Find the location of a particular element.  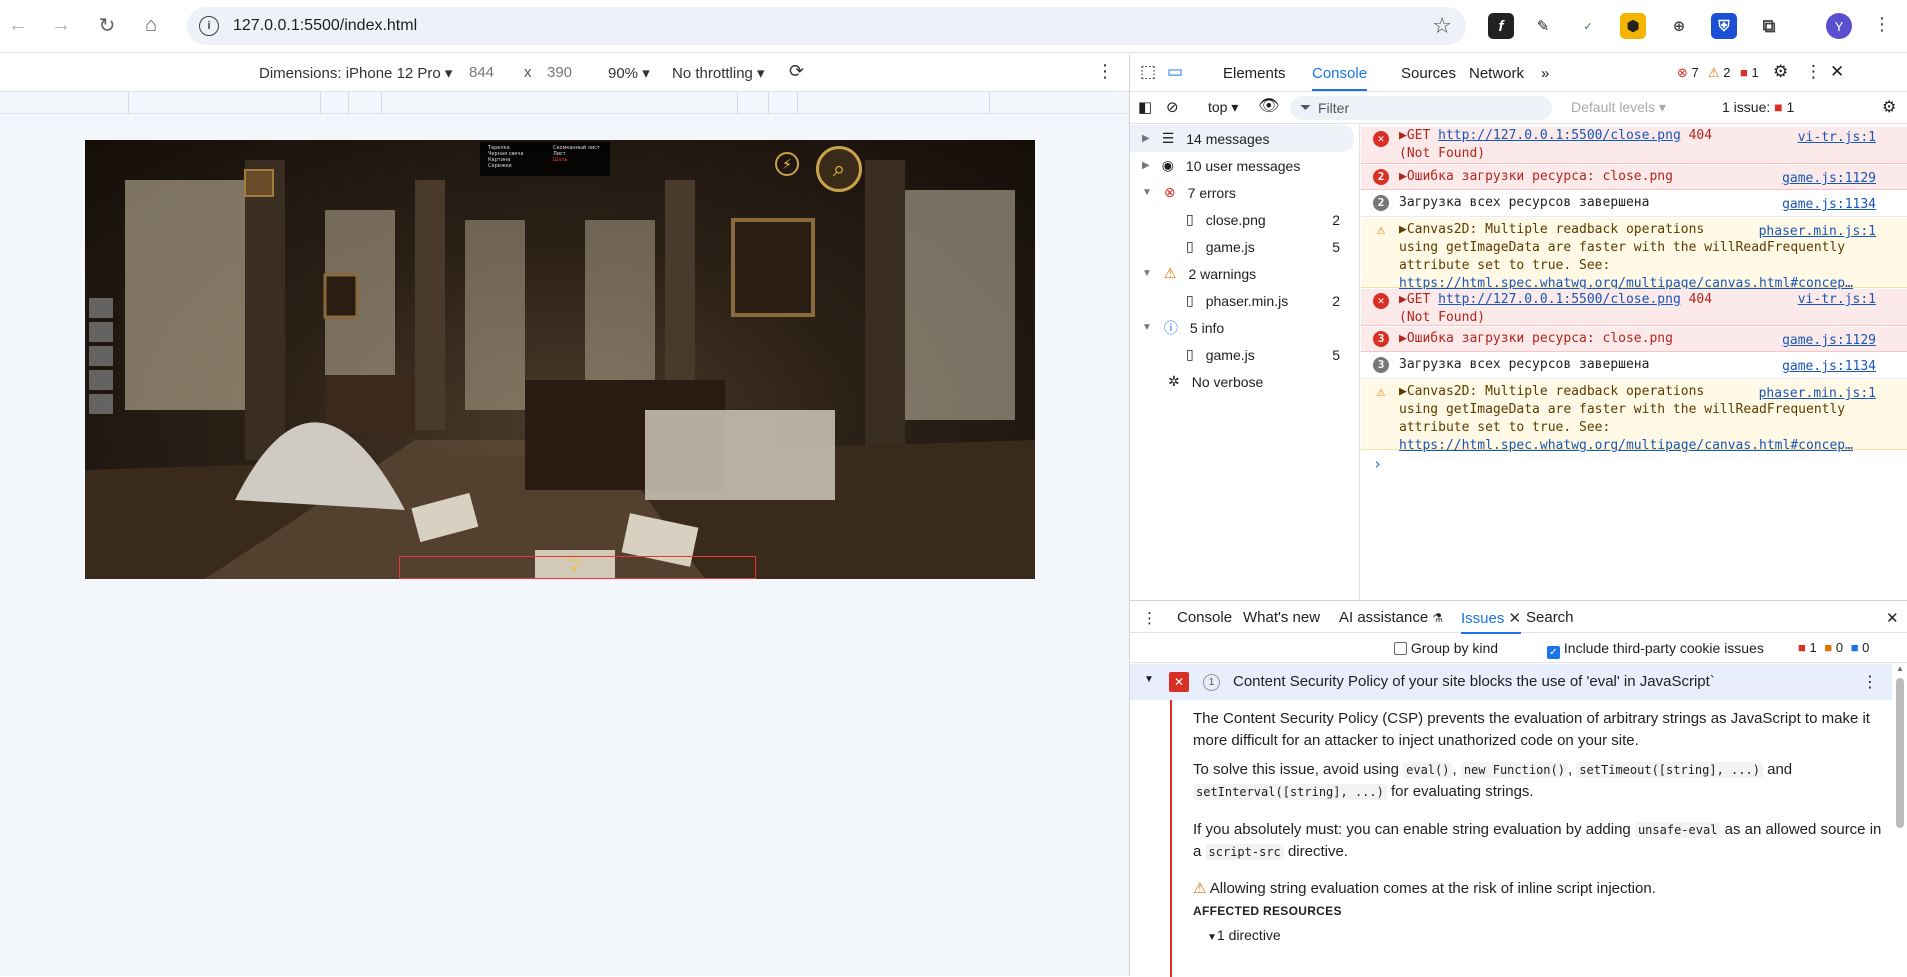

avatar: Y is located at coordinates (1839, 26).